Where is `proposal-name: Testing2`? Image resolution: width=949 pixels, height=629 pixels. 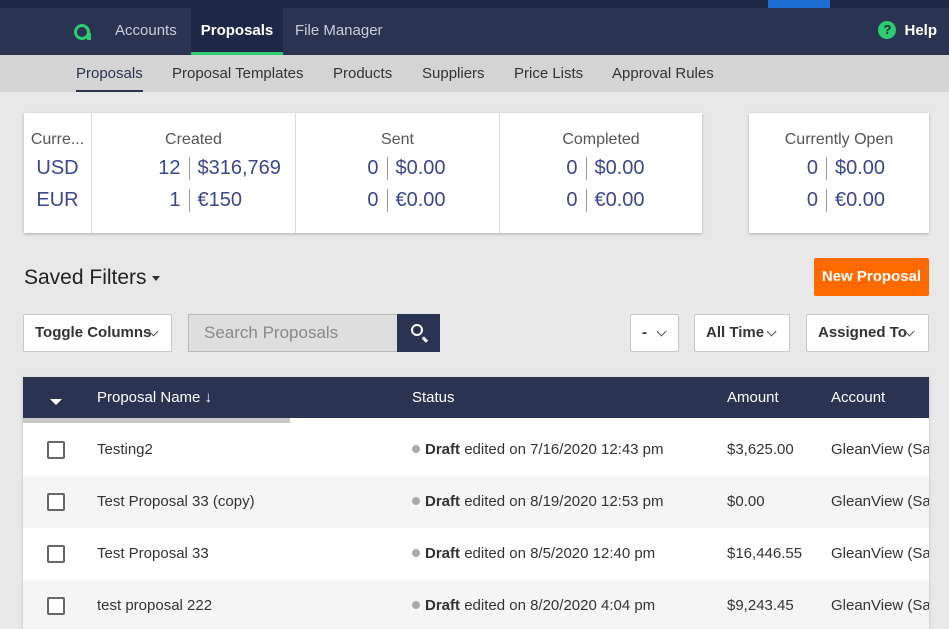
proposal-name: Testing2 is located at coordinates (125, 450).